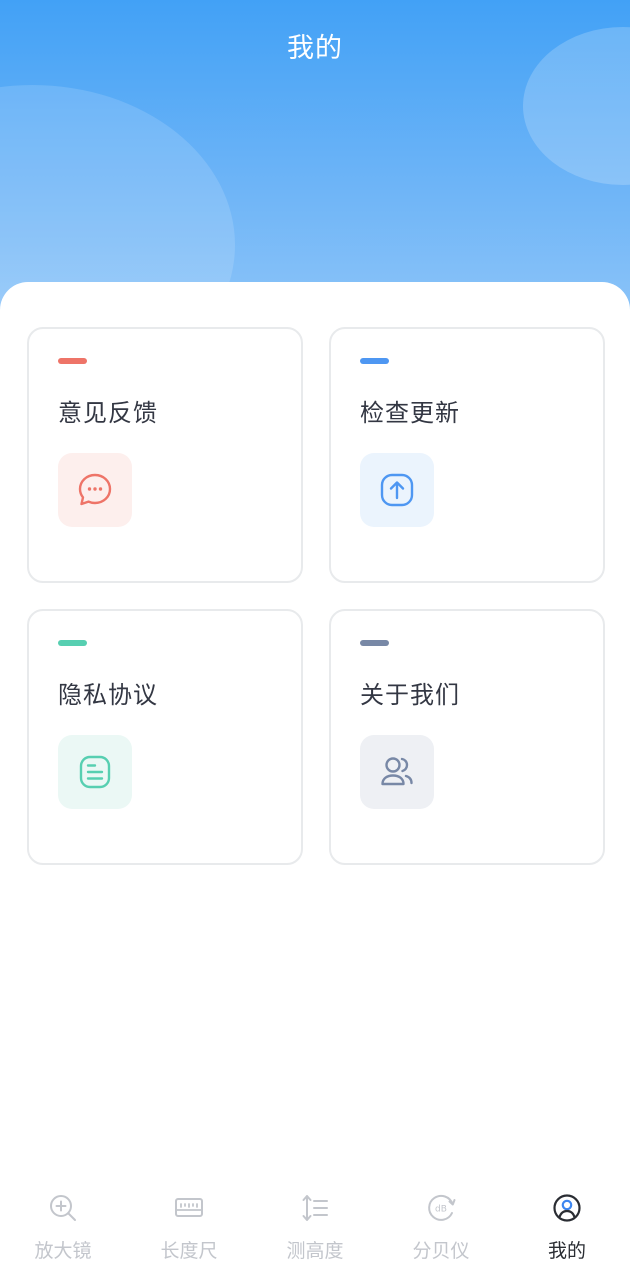  I want to click on magnifier-icon, so click(63, 1208).